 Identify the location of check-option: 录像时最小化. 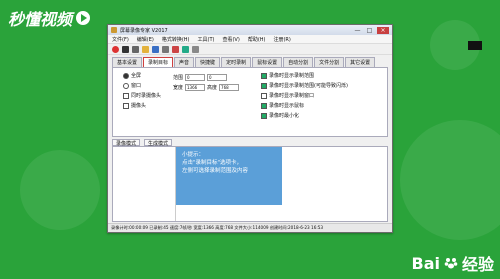
(304, 115).